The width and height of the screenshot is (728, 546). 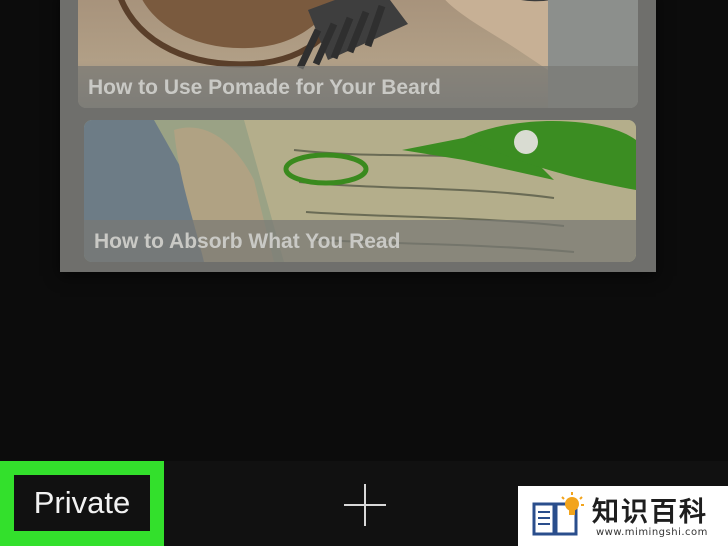 I want to click on site-watermark: 知识百科 www.mimingshi.com, so click(x=623, y=516).